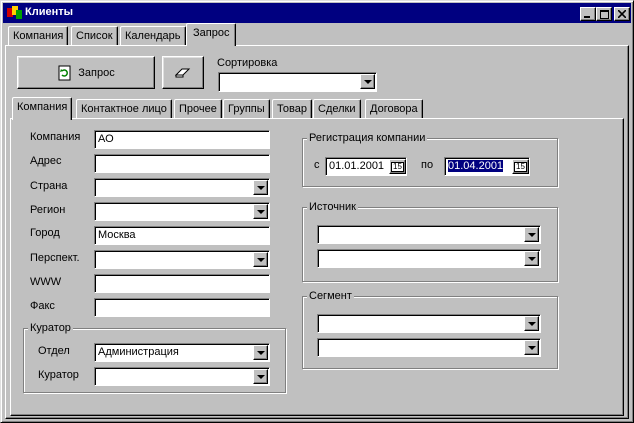  Describe the element at coordinates (330, 296) in the screenshot. I see `segment-group-title: Сегмент` at that location.